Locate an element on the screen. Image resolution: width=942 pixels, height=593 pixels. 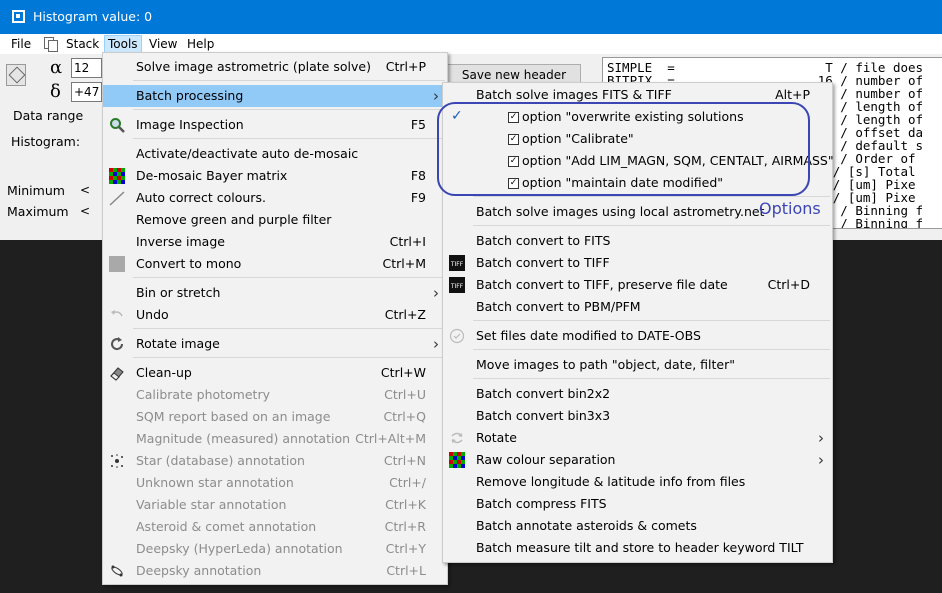
menu-item-label: Batch convert to PBM/PFM is located at coordinates (558, 306).